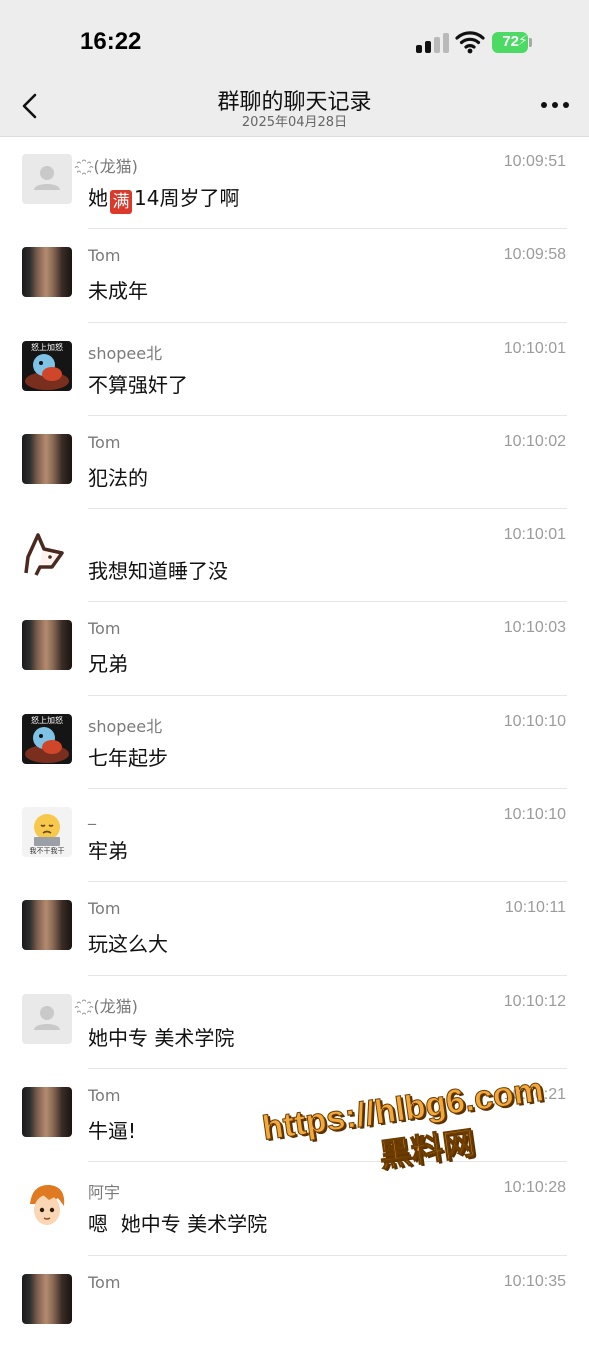 The image size is (589, 1349). Describe the element at coordinates (118, 291) in the screenshot. I see `message-text: 未成年` at that location.